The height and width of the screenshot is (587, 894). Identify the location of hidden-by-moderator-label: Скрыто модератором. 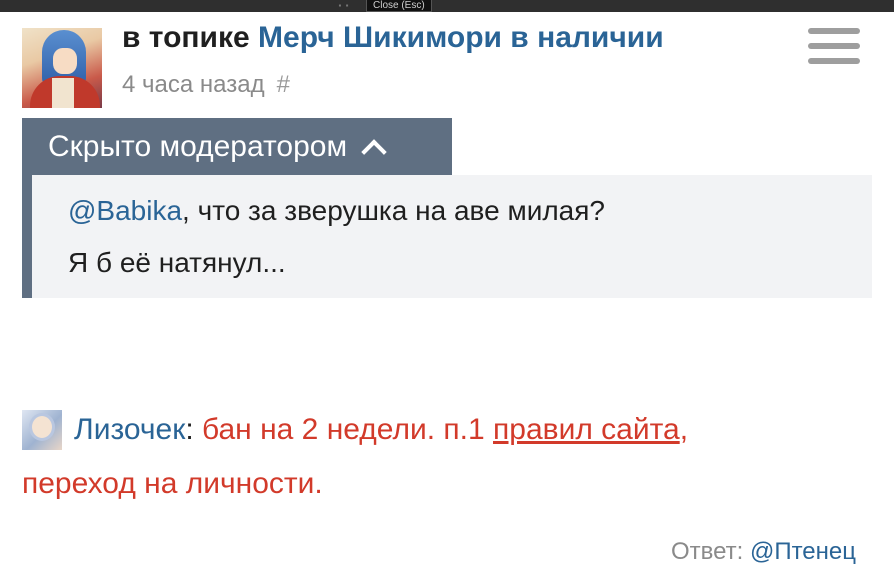
(198, 146).